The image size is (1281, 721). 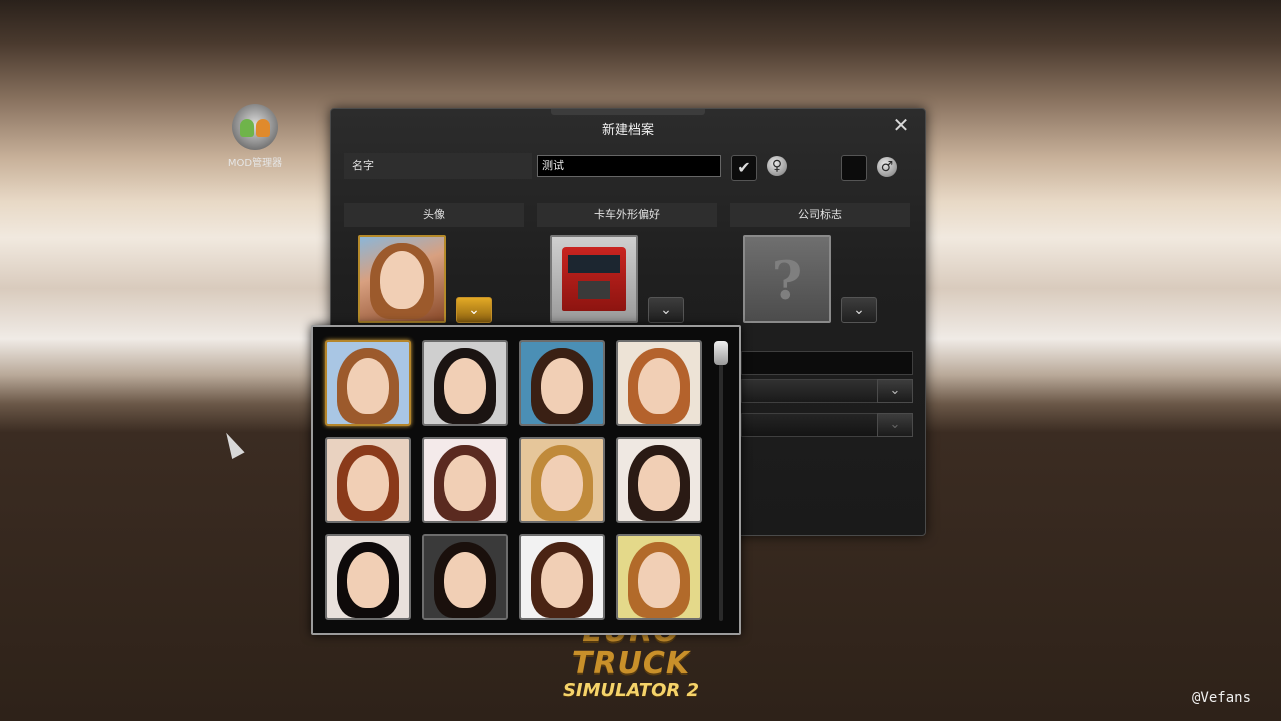 I want to click on name-input: 测试, so click(x=629, y=166).